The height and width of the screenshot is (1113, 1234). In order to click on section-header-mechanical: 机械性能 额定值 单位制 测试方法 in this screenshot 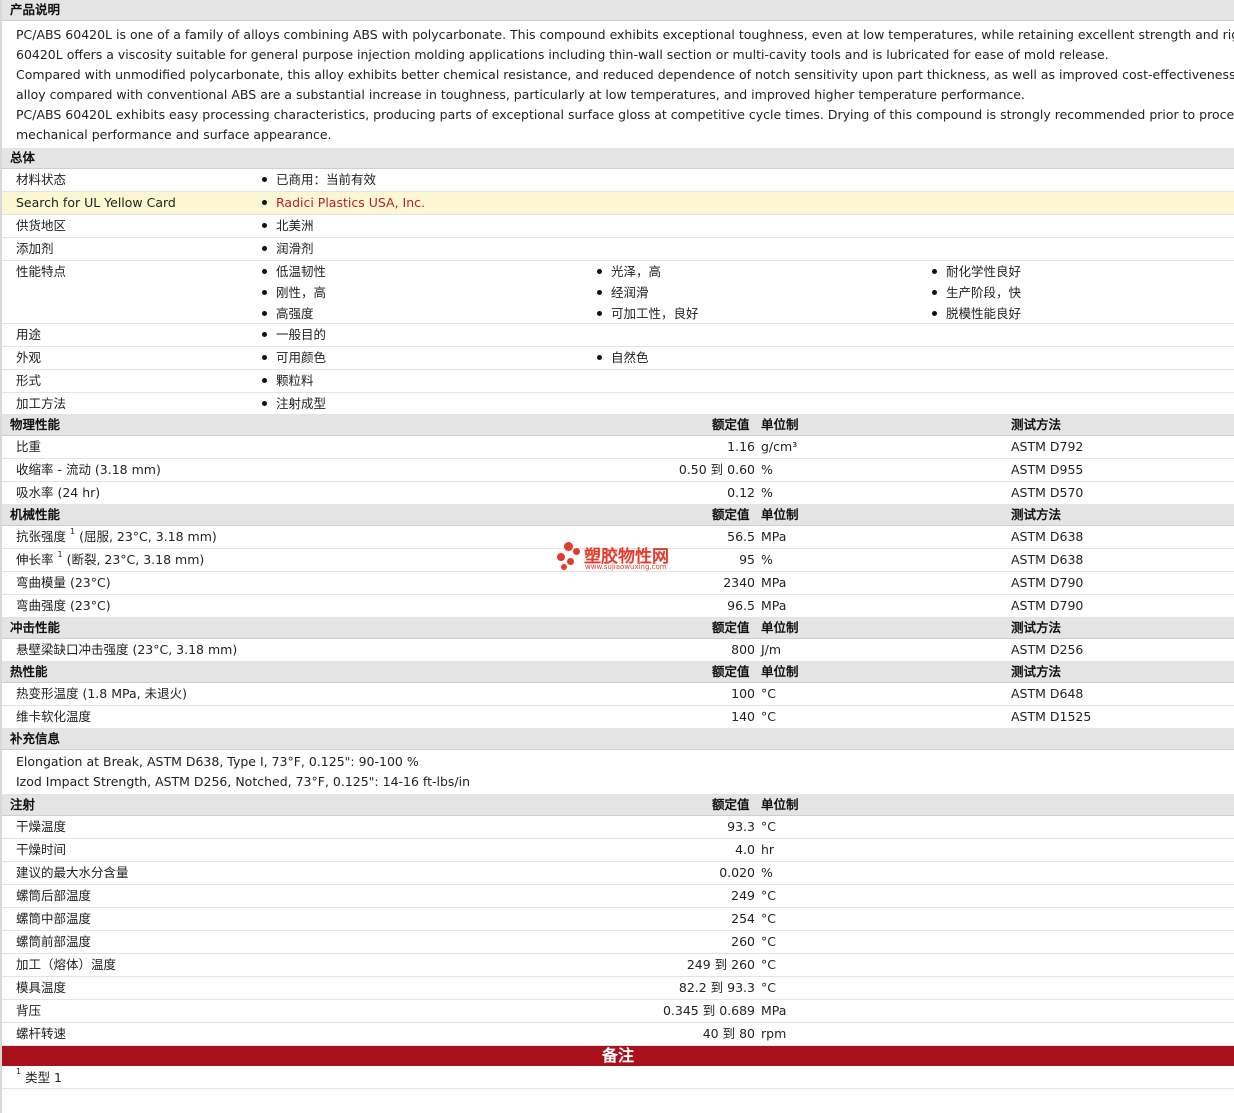, I will do `click(618, 515)`.